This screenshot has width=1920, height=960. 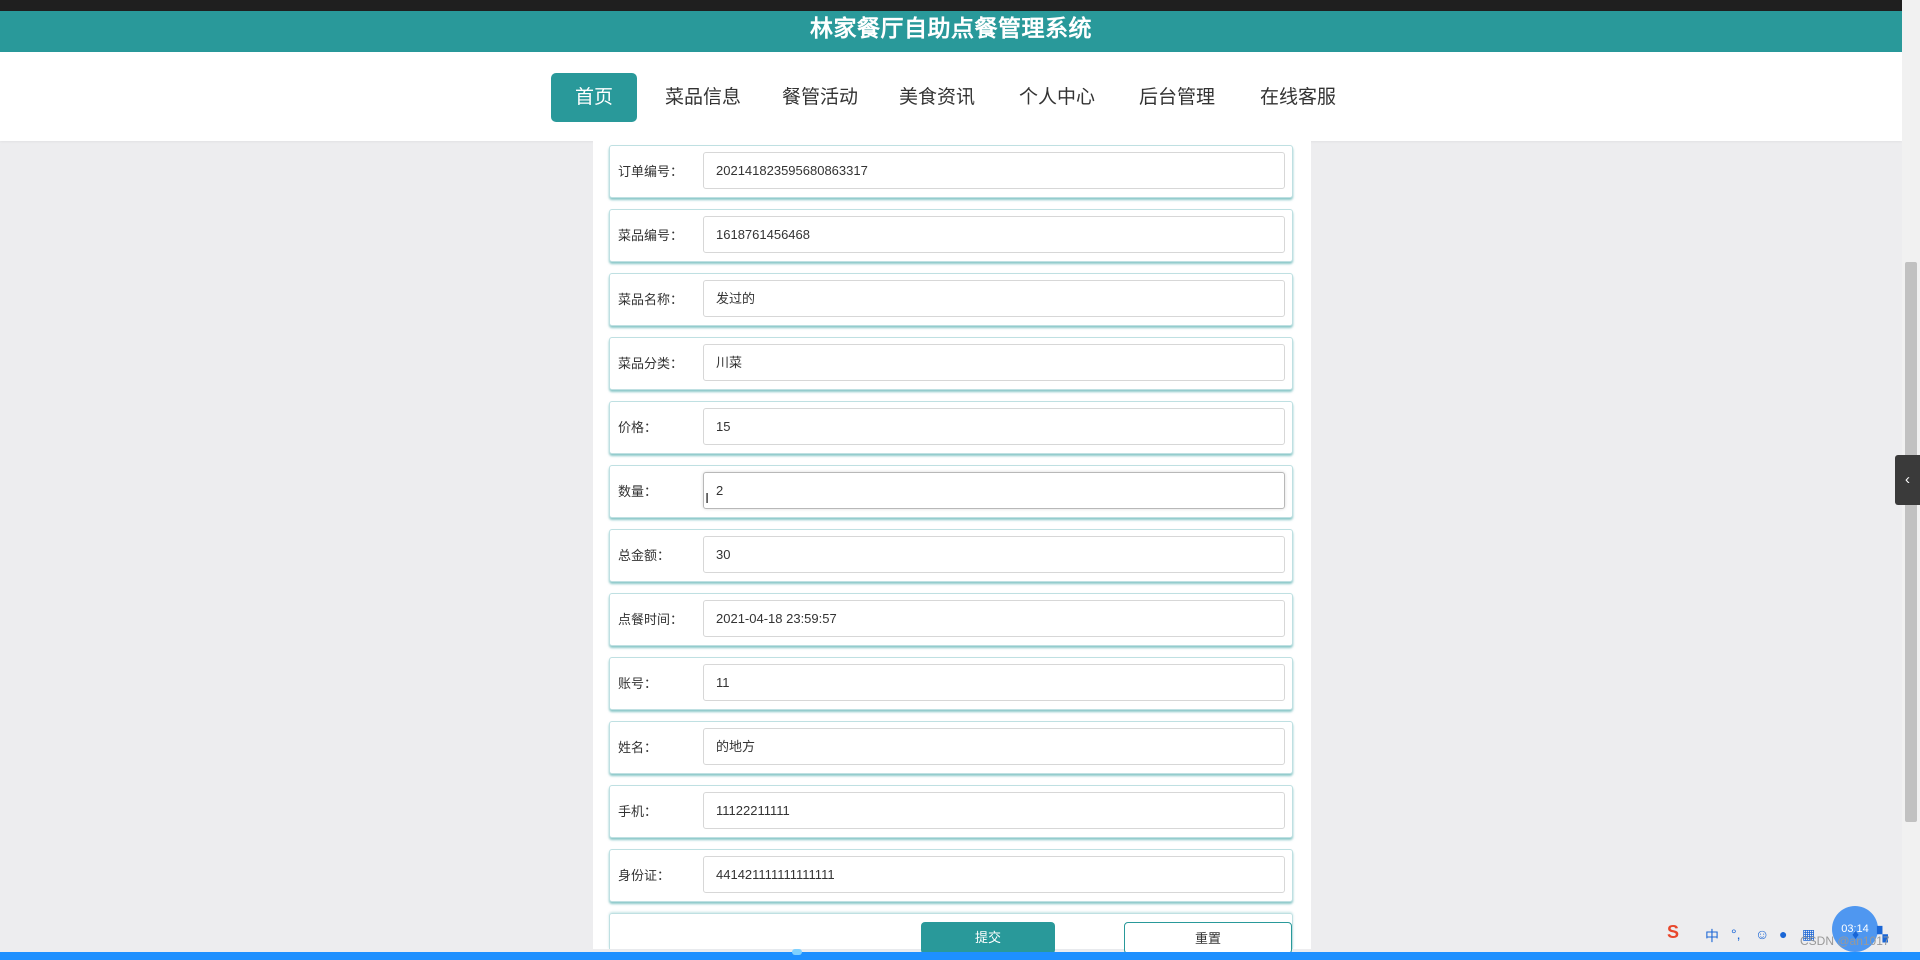 What do you see at coordinates (651, 171) in the screenshot?
I see `field-label: 订单编号：` at bounding box center [651, 171].